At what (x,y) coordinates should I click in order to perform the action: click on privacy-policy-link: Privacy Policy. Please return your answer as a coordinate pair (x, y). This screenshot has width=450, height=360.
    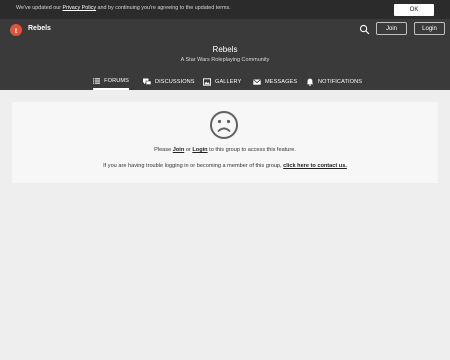
    Looking at the image, I should click on (79, 8).